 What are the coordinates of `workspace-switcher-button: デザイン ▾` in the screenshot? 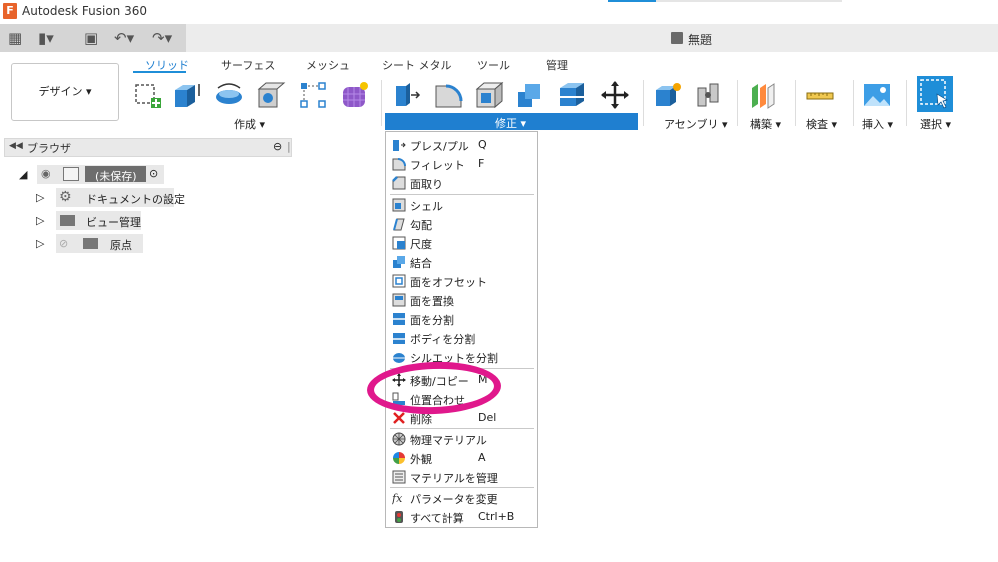 It's located at (65, 92).